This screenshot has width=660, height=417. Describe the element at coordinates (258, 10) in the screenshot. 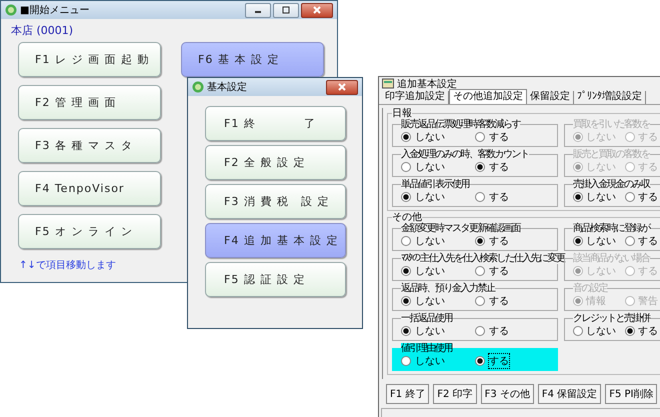

I see `minimize-button` at that location.